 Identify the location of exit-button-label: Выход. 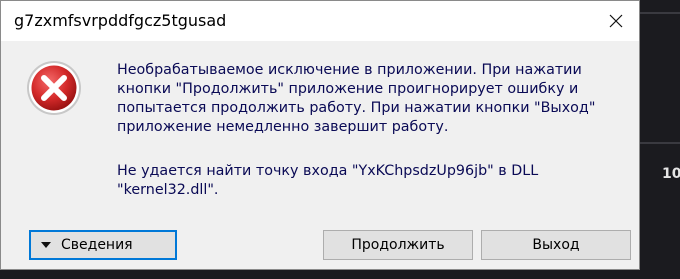
(556, 245).